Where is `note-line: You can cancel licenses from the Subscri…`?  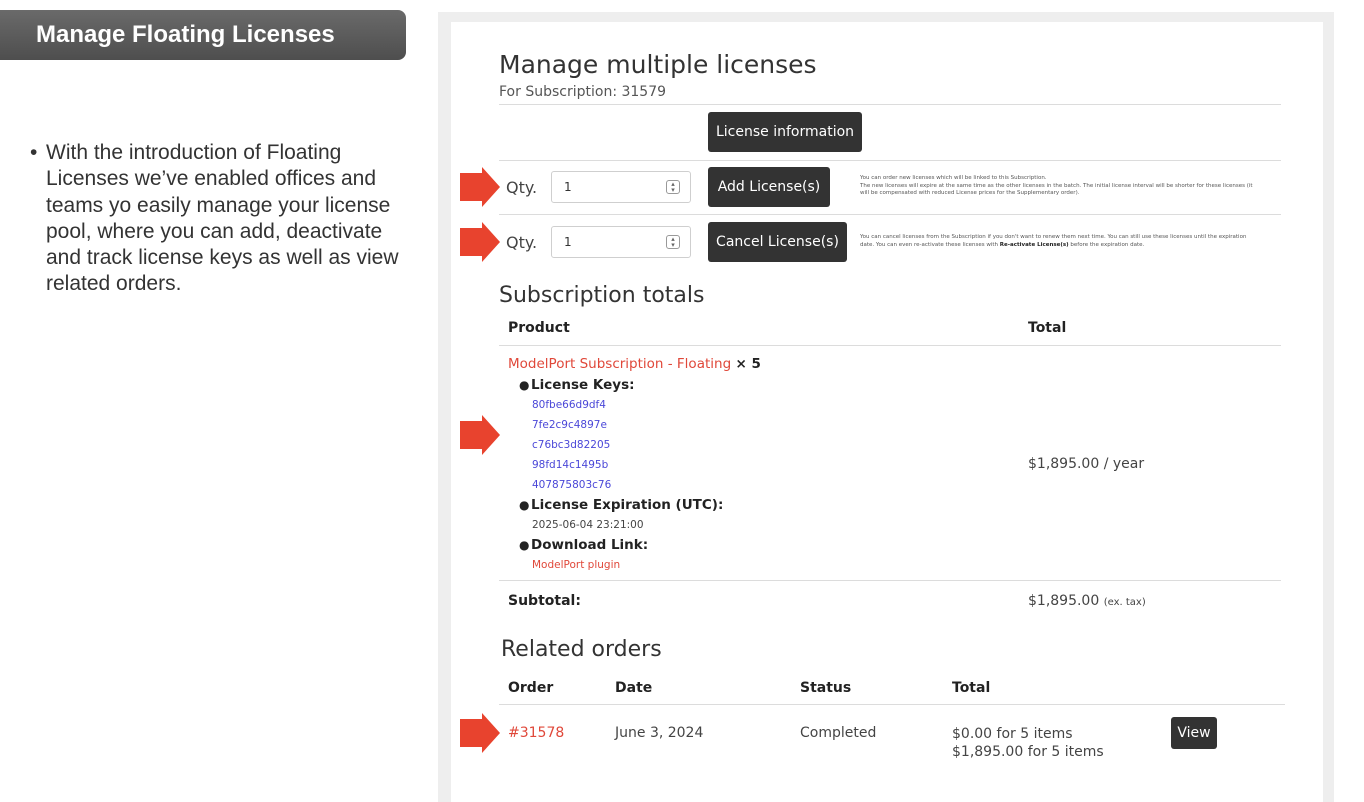 note-line: You can cancel licenses from the Subscri… is located at coordinates (1053, 237).